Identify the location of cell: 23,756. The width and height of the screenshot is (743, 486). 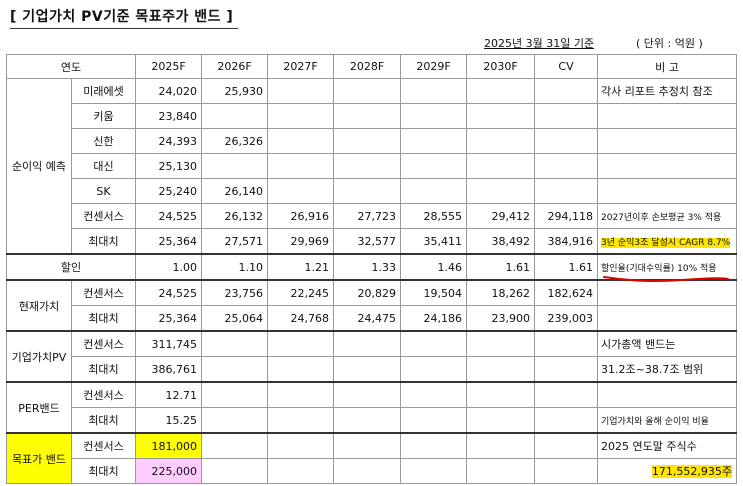
(234, 292).